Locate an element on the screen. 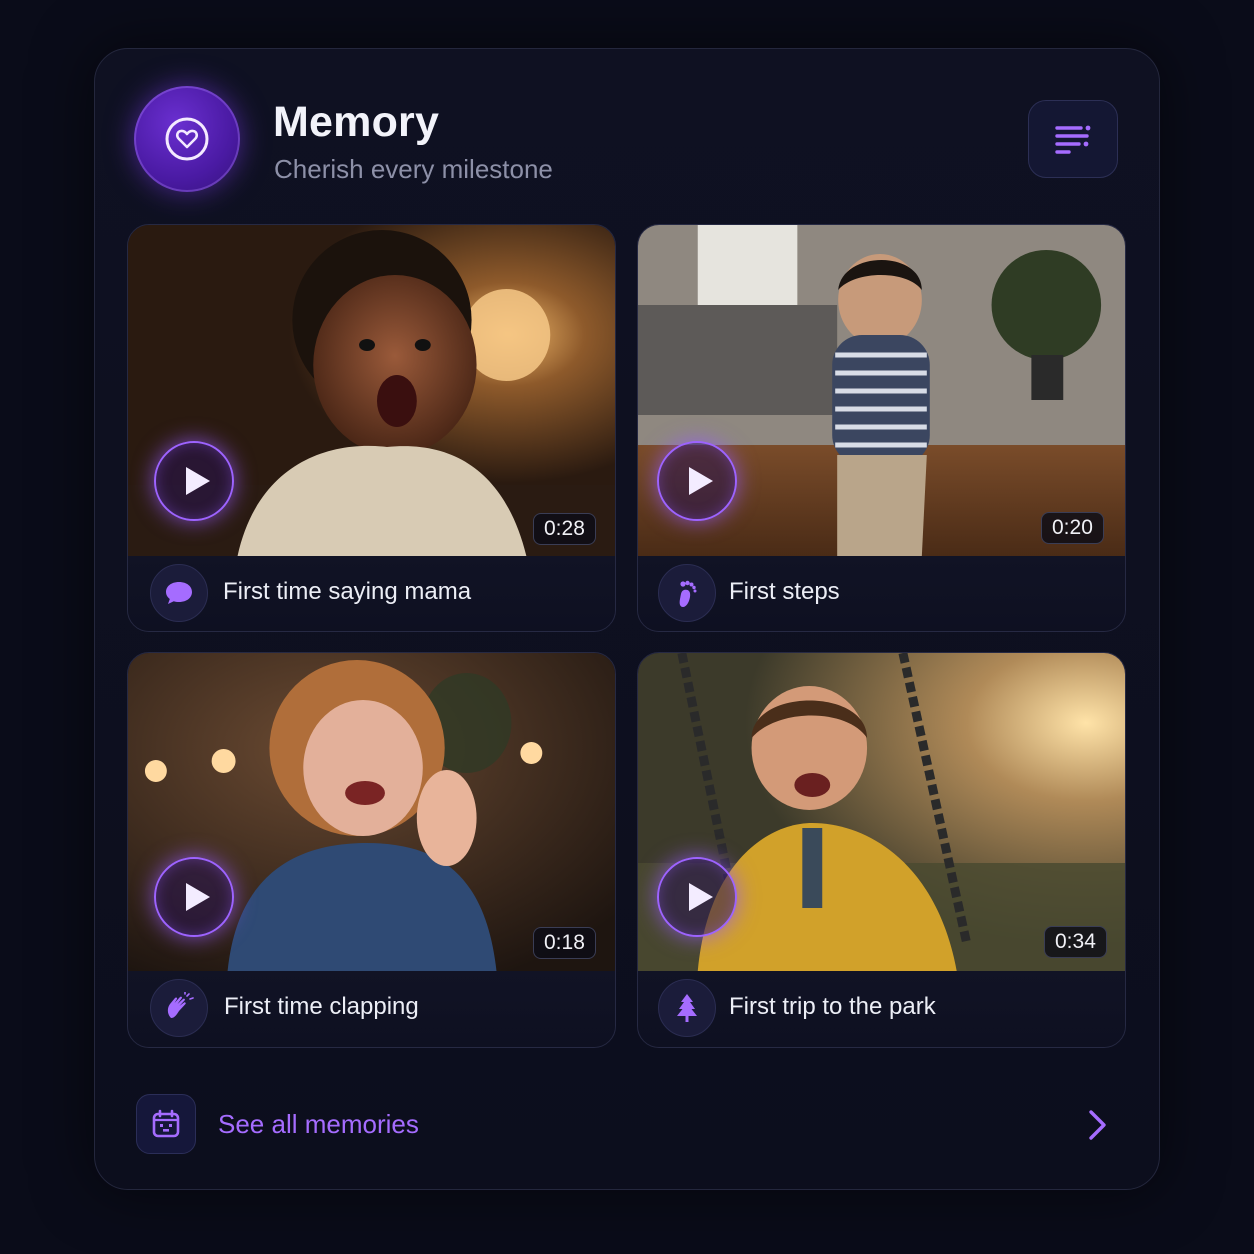 The width and height of the screenshot is (1254, 1254). memory-tile: 0:18 First time clapping is located at coordinates (371, 850).